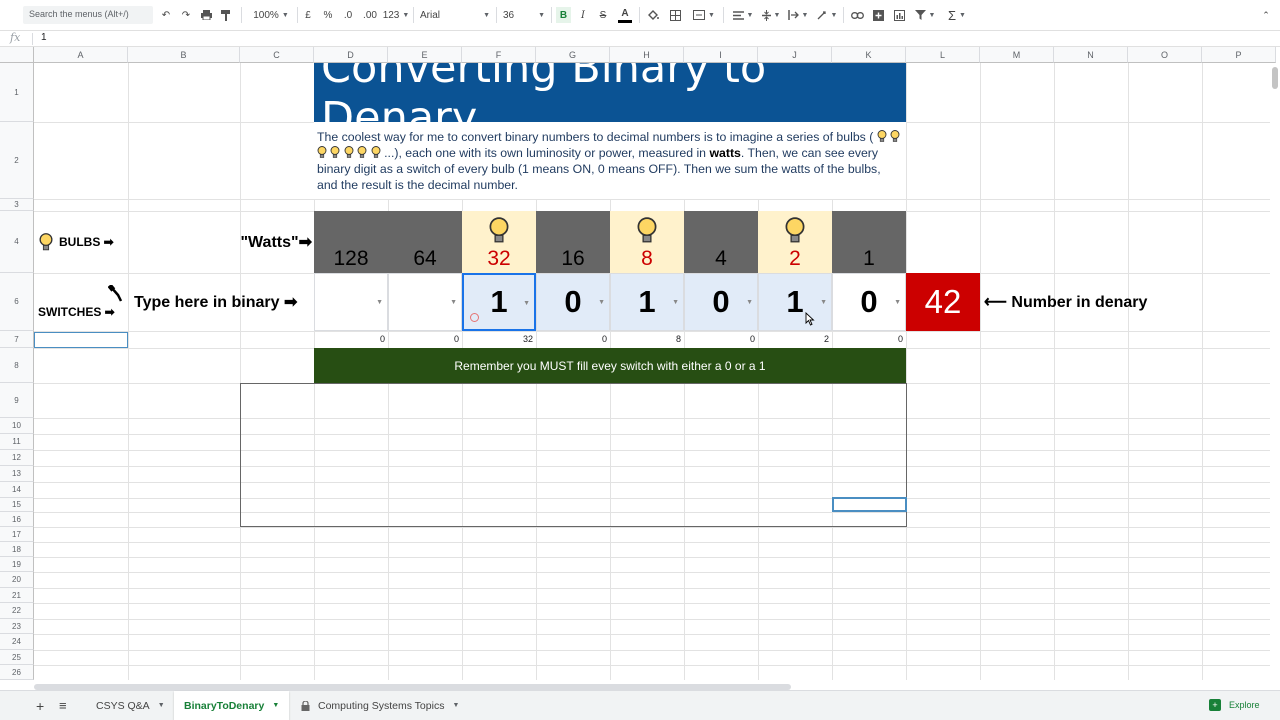  I want to click on text-rotation-icon: ▼, so click(827, 15).